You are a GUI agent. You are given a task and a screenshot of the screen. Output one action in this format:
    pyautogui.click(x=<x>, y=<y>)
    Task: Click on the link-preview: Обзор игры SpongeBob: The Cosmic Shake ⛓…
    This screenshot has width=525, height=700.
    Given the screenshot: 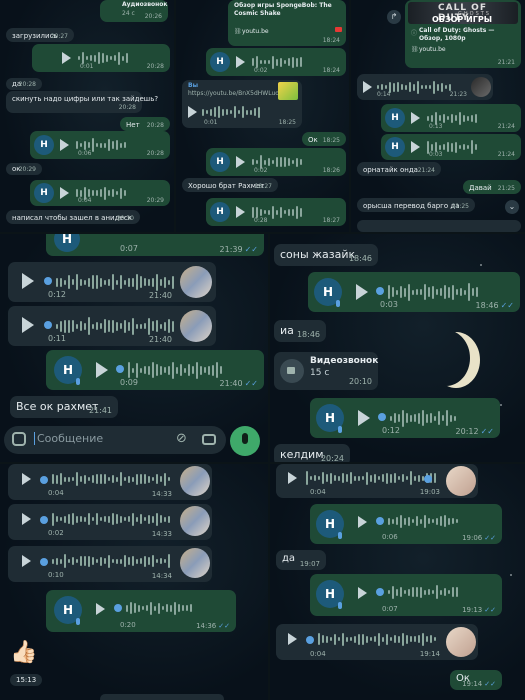 What is the action you would take?
    pyautogui.click(x=287, y=23)
    